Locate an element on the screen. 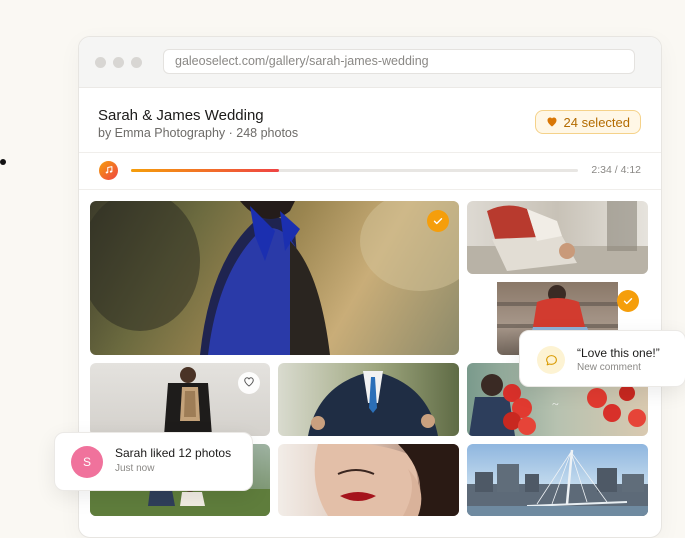 This screenshot has height=538, width=685. like-notification: S Sarah liked 12 photos Just now is located at coordinates (153, 461).